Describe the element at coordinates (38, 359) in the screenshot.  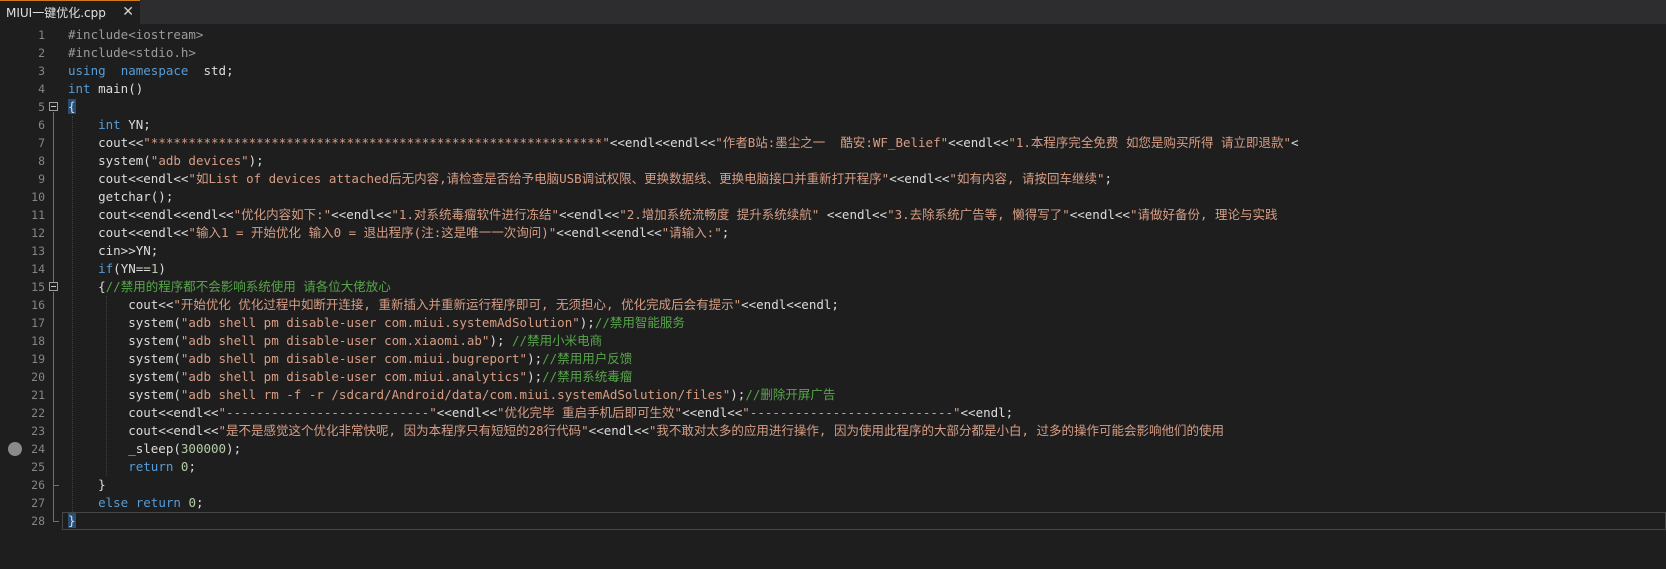
I see `line-number: 19` at that location.